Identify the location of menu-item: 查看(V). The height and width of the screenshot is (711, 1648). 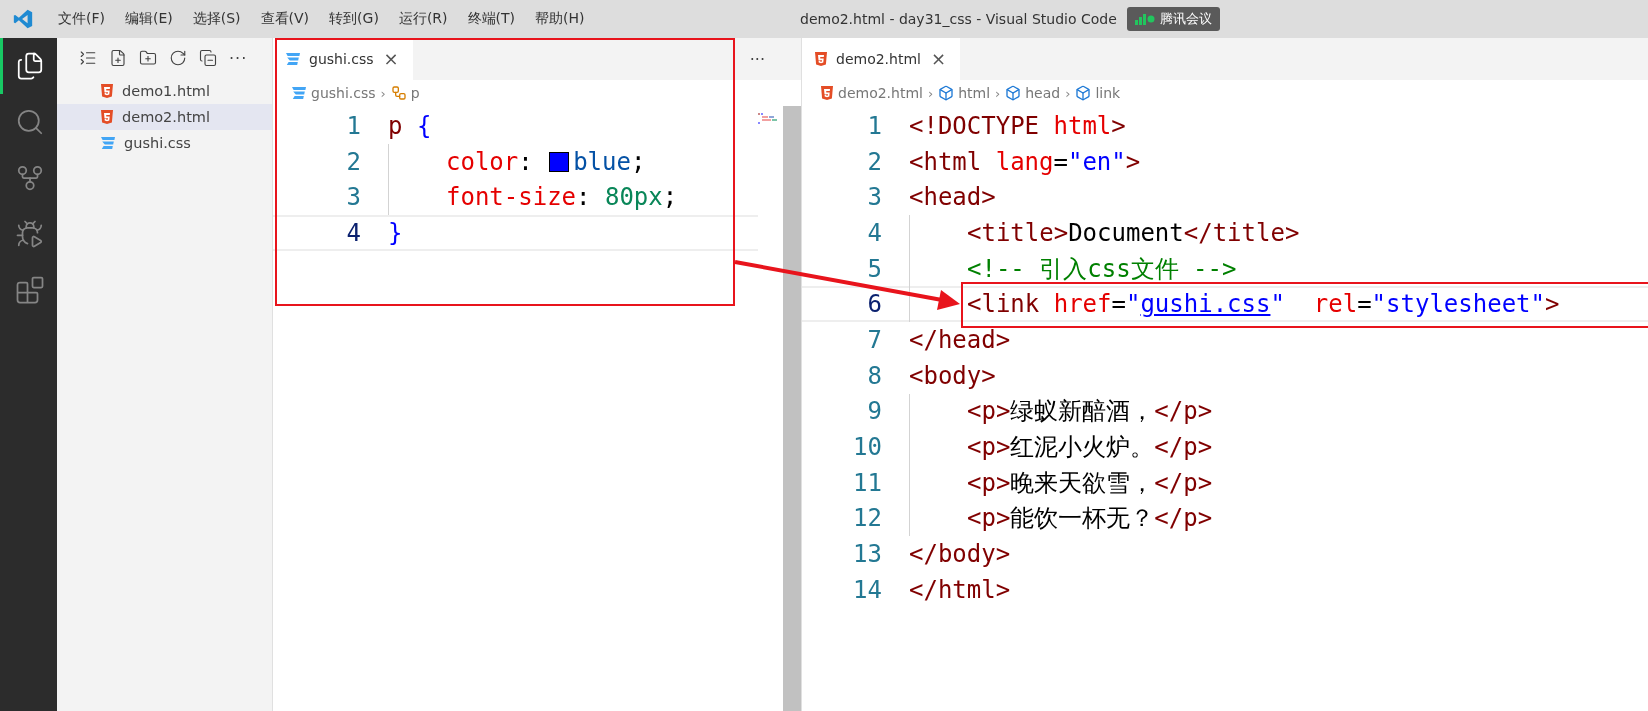
(285, 19).